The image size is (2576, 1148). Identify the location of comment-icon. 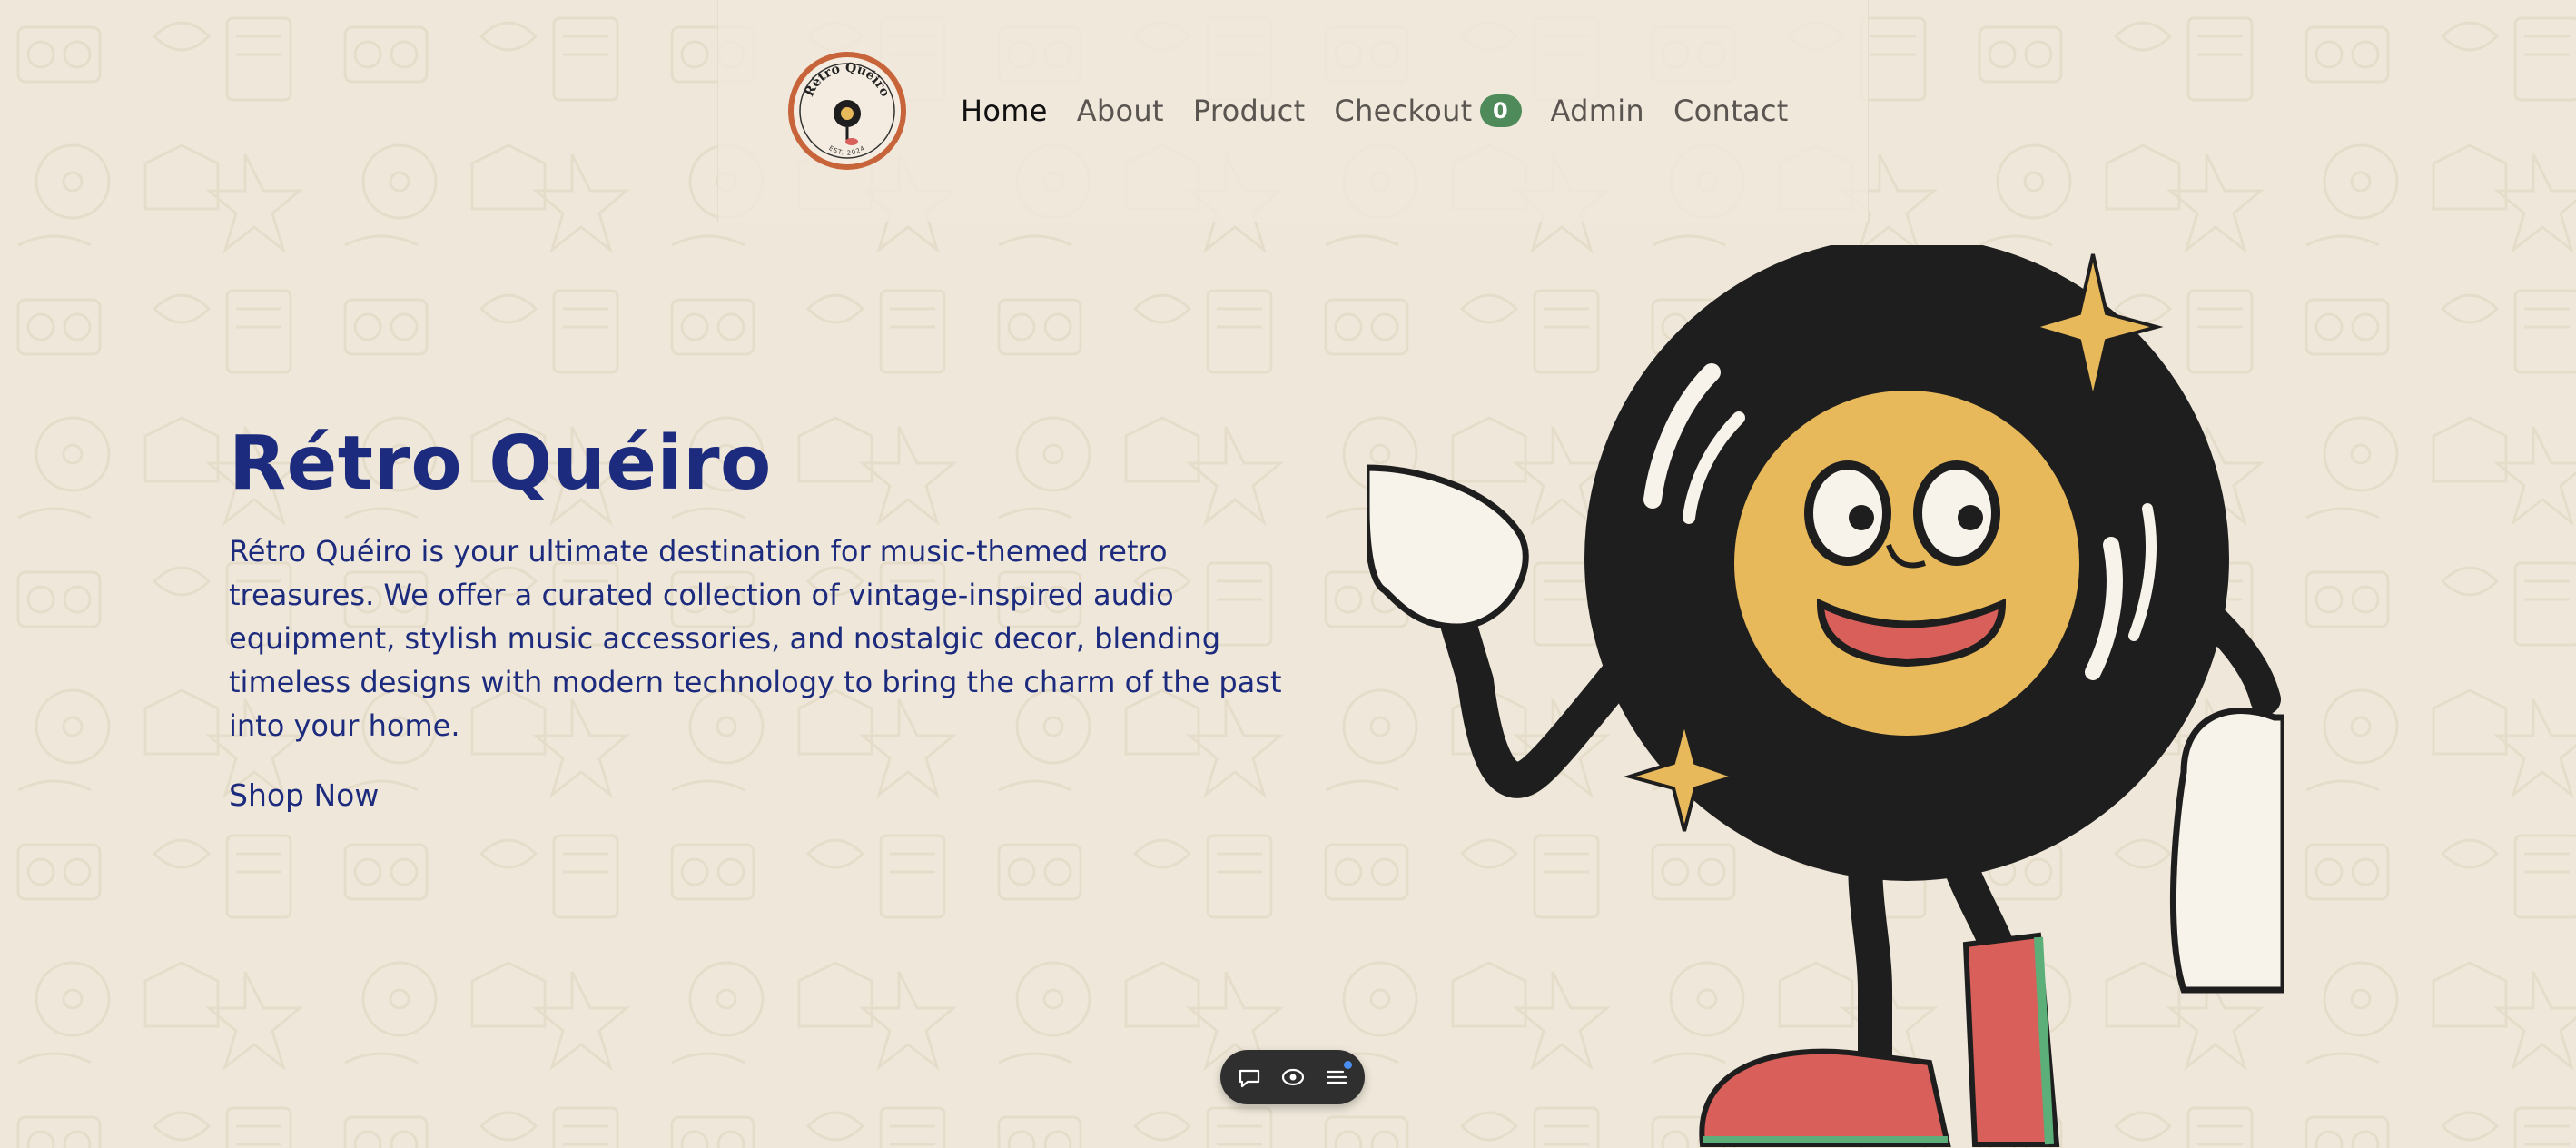
(1249, 1077).